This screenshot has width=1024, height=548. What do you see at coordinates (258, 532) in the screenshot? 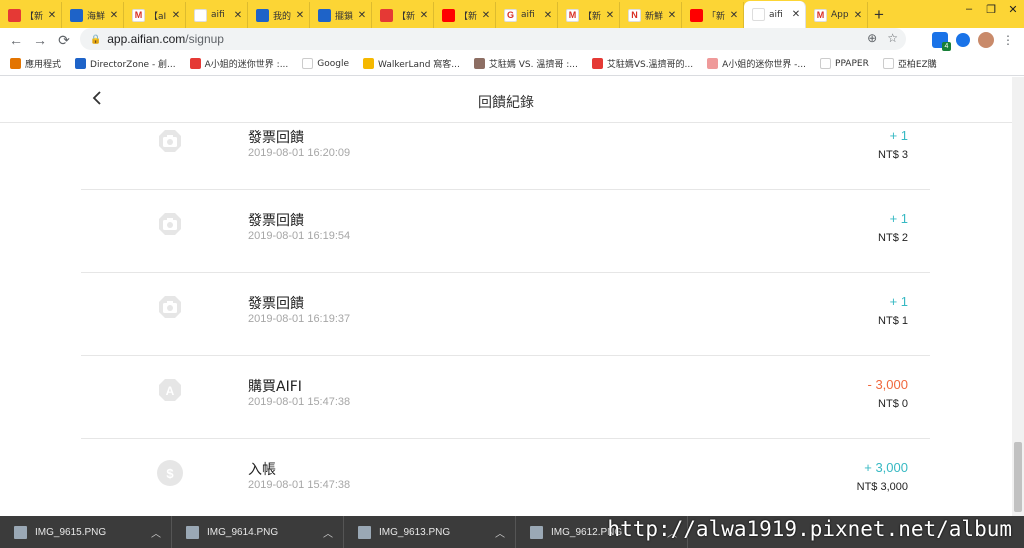
I see `download-item: IMG_9614.PNG ︿` at bounding box center [258, 532].